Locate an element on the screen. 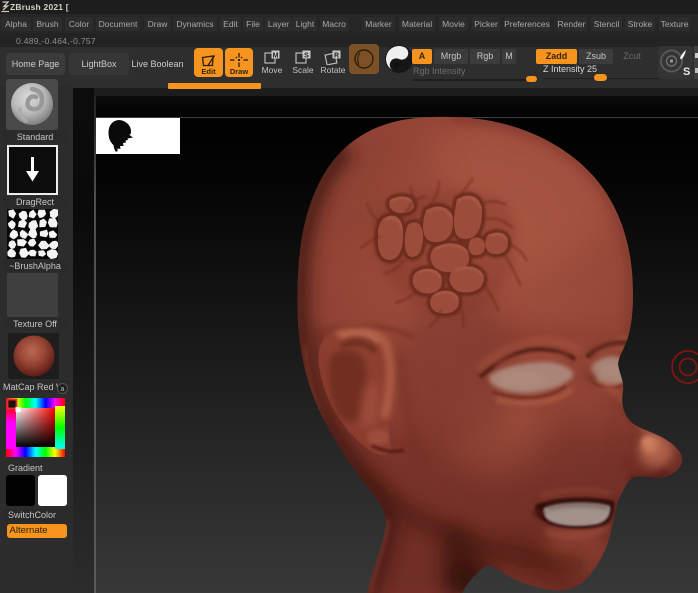 The image size is (698, 593). svg-text: R is located at coordinates (336, 55).